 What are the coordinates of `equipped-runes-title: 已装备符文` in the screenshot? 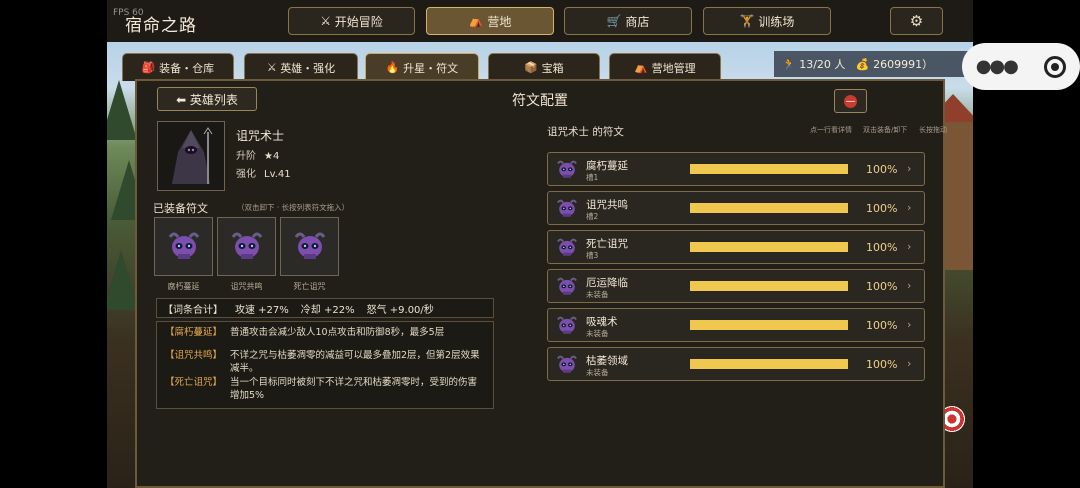 It's located at (180, 208).